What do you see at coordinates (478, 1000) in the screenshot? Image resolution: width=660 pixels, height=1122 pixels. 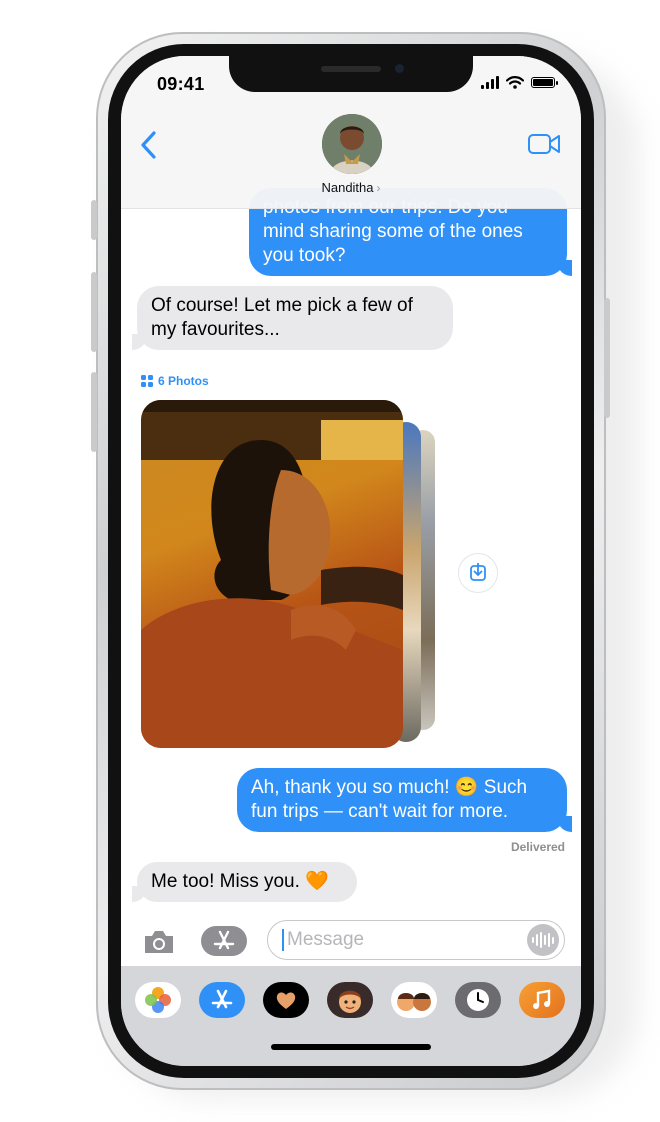 I see `clock-app-icon` at bounding box center [478, 1000].